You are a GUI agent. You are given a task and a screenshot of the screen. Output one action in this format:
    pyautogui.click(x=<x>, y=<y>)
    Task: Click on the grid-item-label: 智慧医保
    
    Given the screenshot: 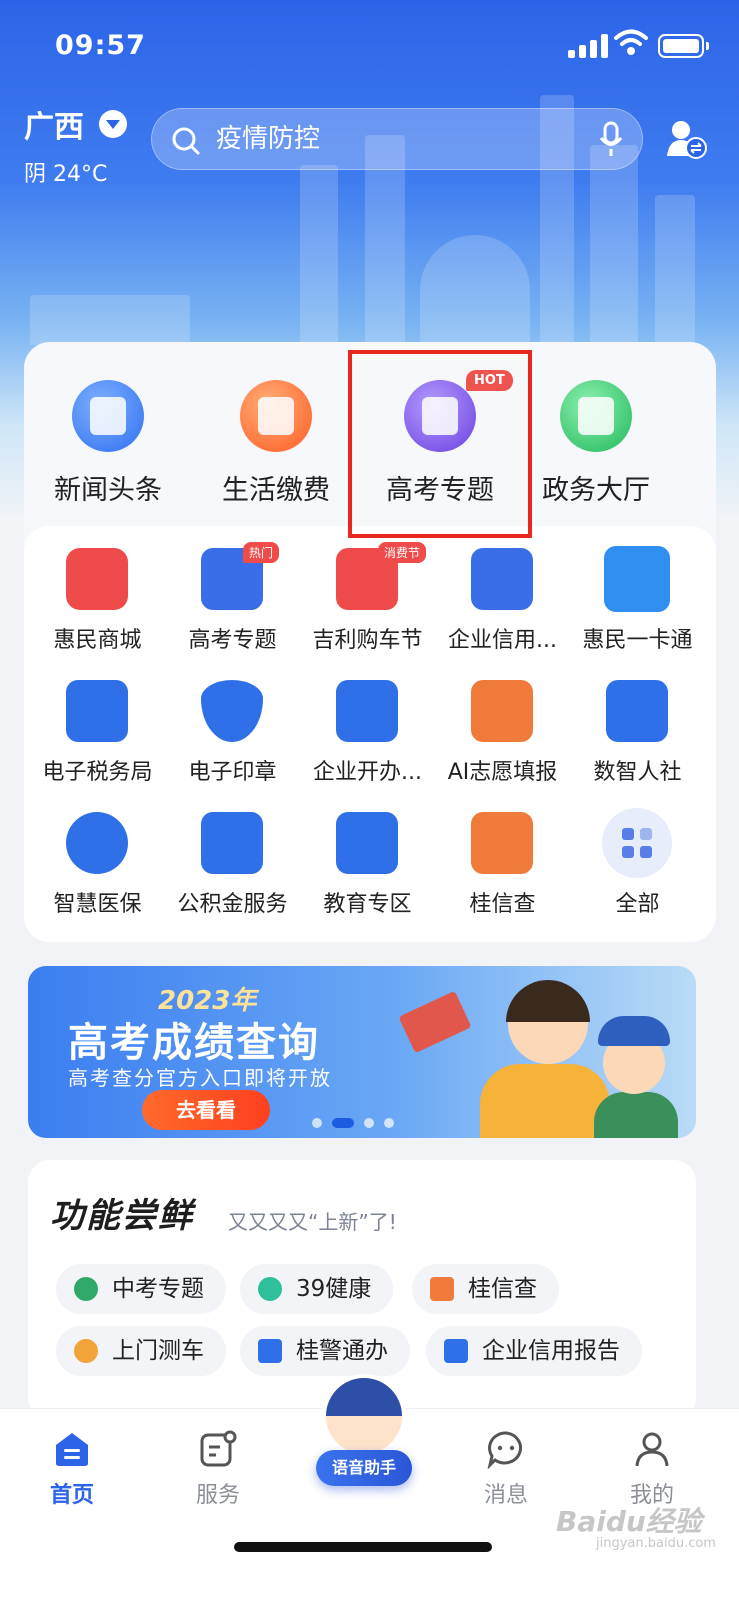 What is the action you would take?
    pyautogui.click(x=97, y=904)
    